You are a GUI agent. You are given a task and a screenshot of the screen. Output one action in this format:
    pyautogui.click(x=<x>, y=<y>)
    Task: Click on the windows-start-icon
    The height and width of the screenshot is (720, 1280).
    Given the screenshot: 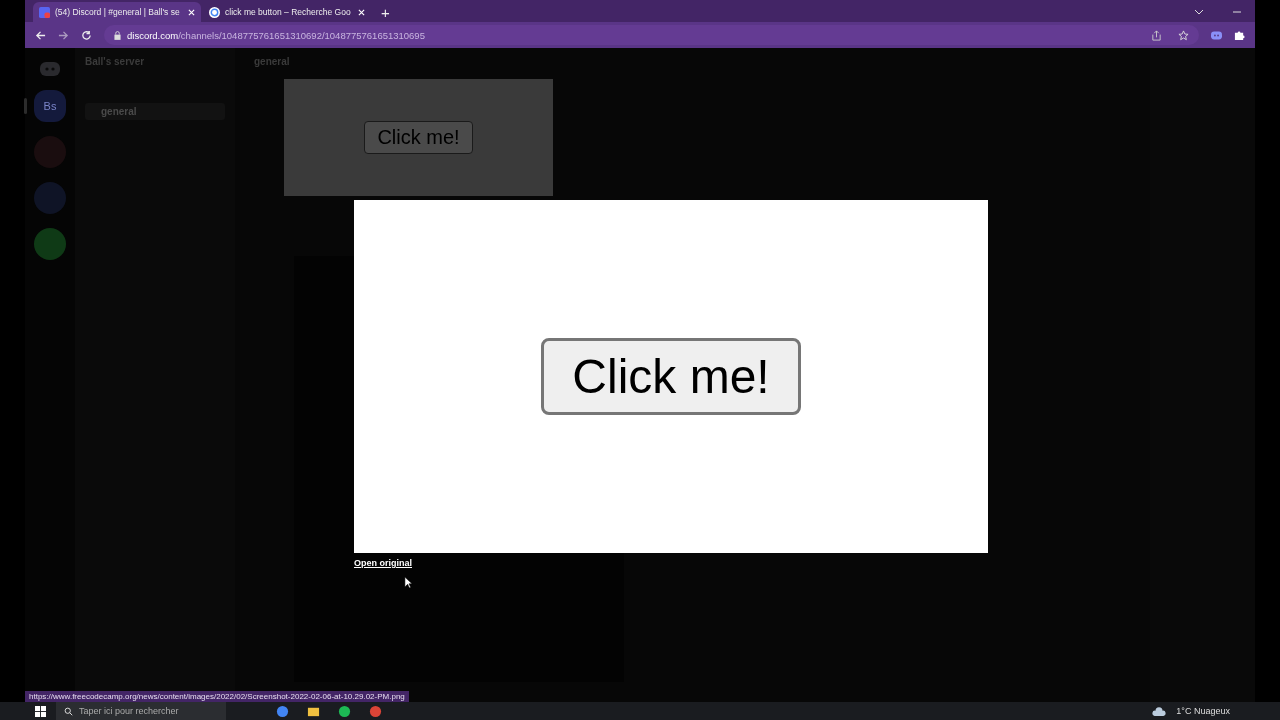 What is the action you would take?
    pyautogui.click(x=40, y=711)
    